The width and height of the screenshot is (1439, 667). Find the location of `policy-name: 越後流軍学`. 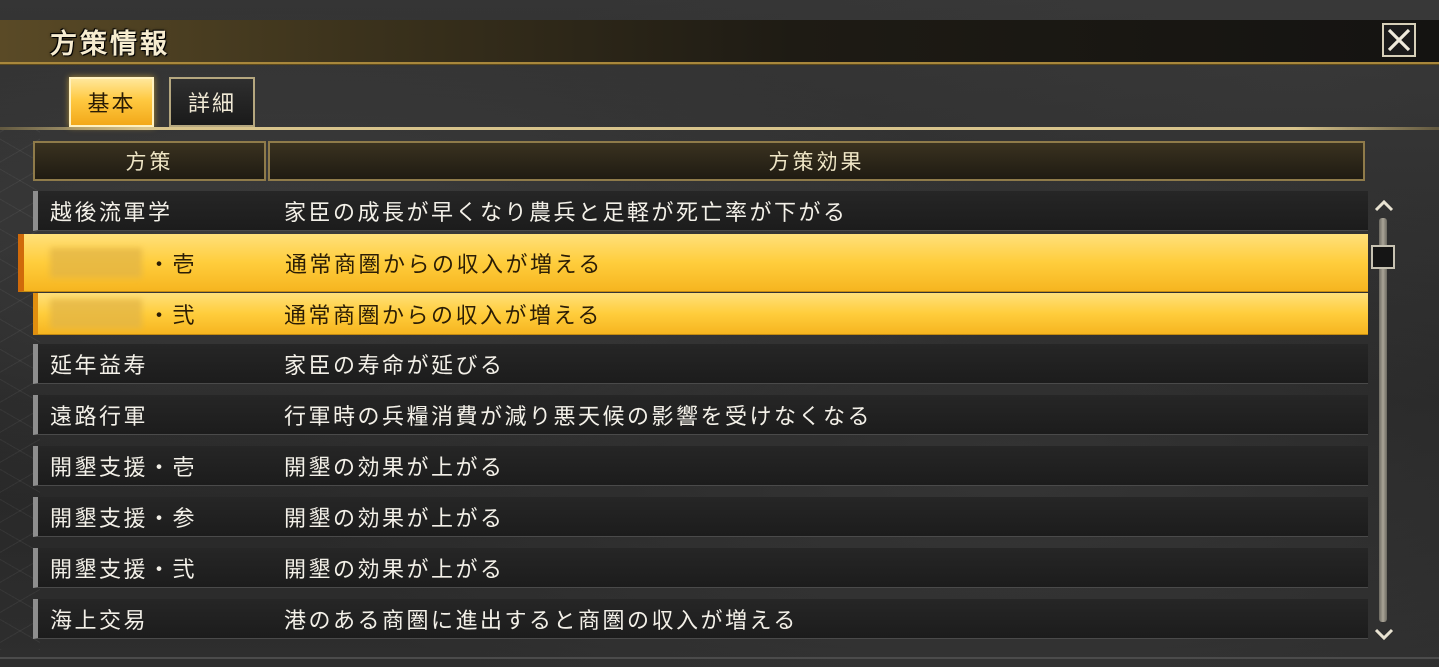

policy-name: 越後流軍学 is located at coordinates (111, 213).